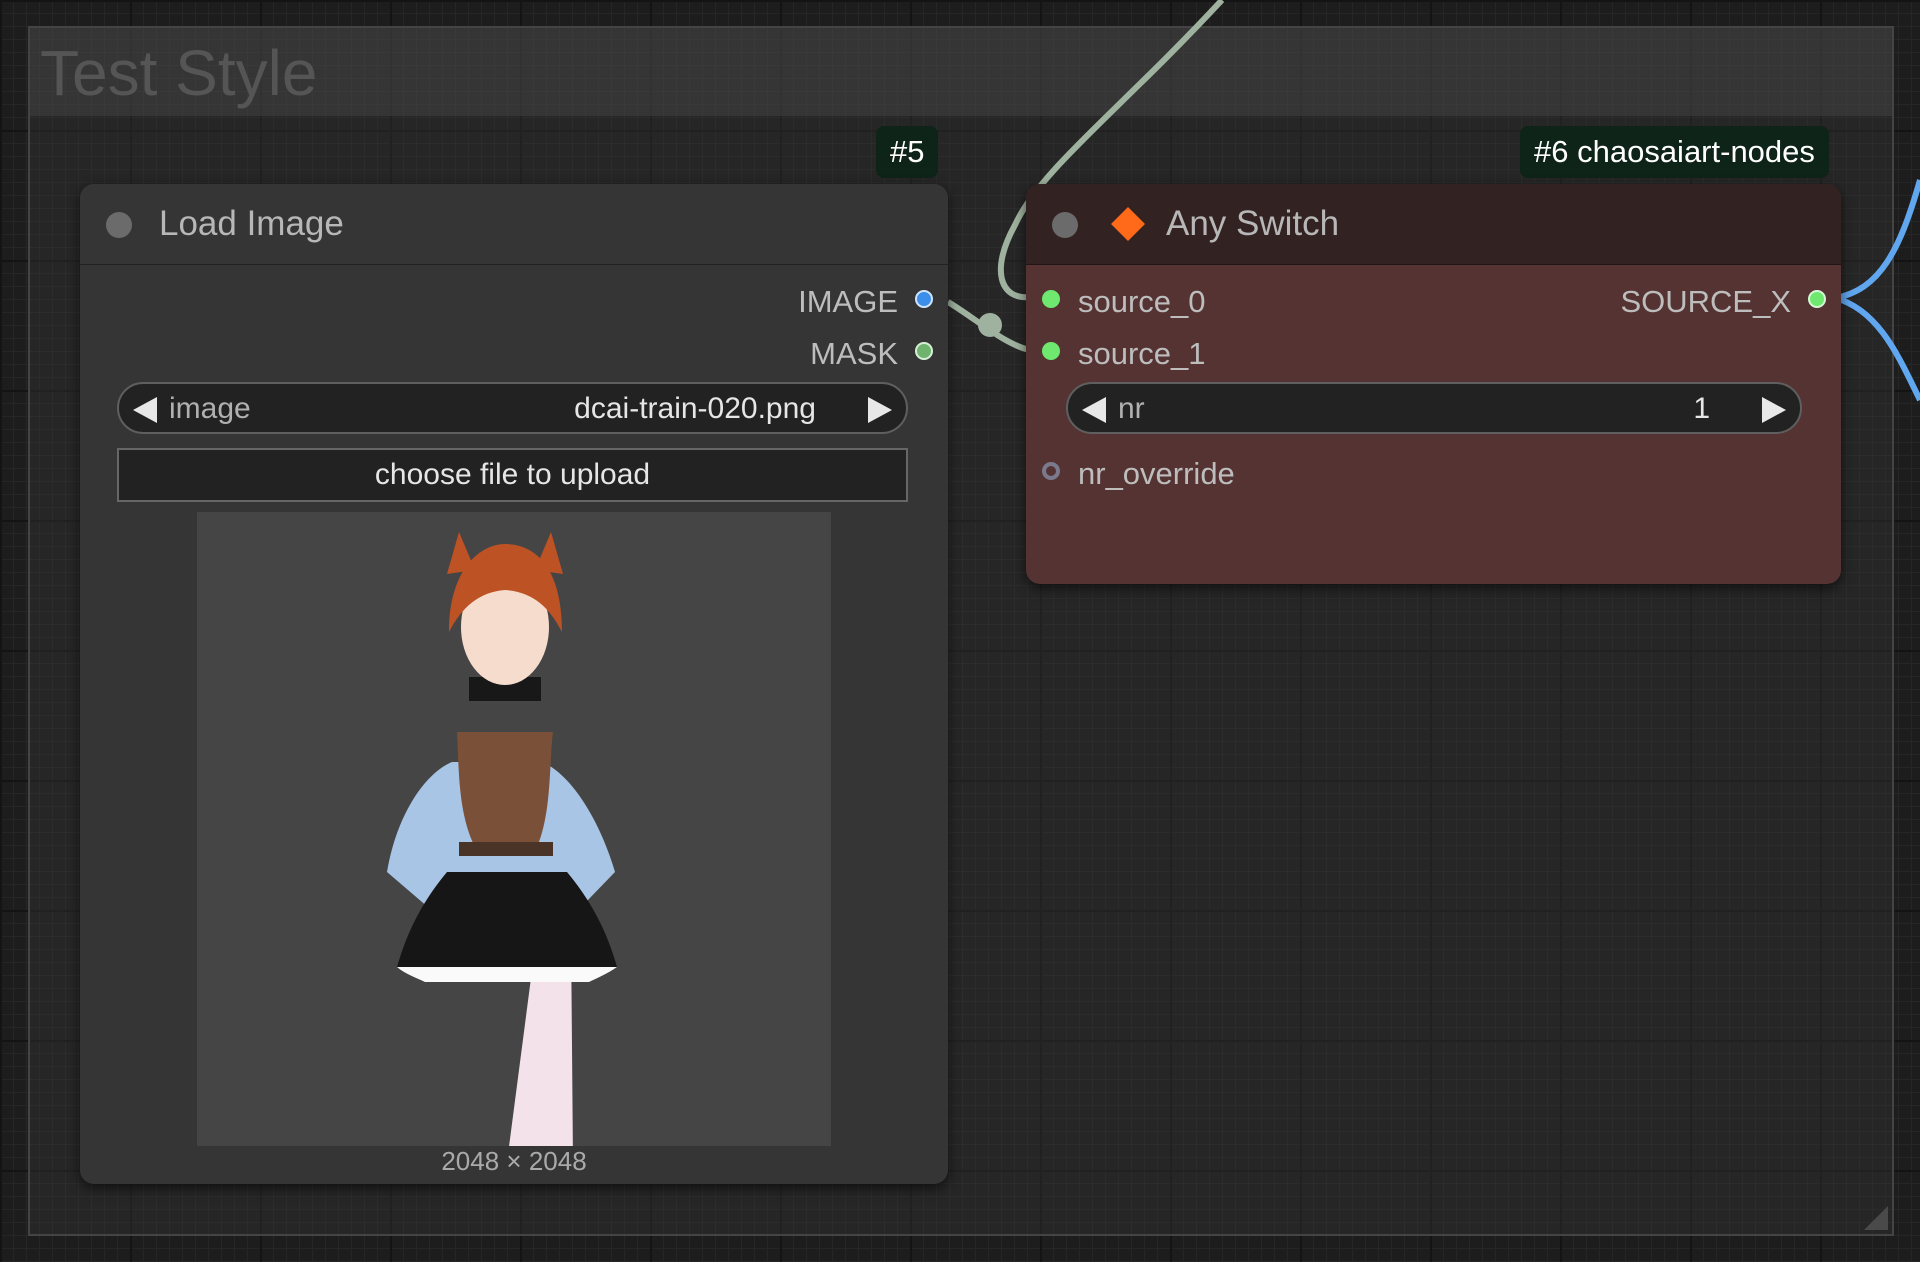 The image size is (1920, 1262). What do you see at coordinates (695, 408) in the screenshot?
I see `widget-value: dcai-train-020.png` at bounding box center [695, 408].